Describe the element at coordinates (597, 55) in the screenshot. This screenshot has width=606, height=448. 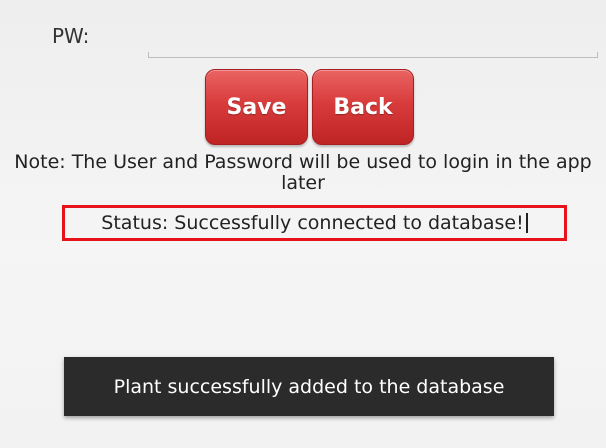
I see `password-field-tick-right` at that location.